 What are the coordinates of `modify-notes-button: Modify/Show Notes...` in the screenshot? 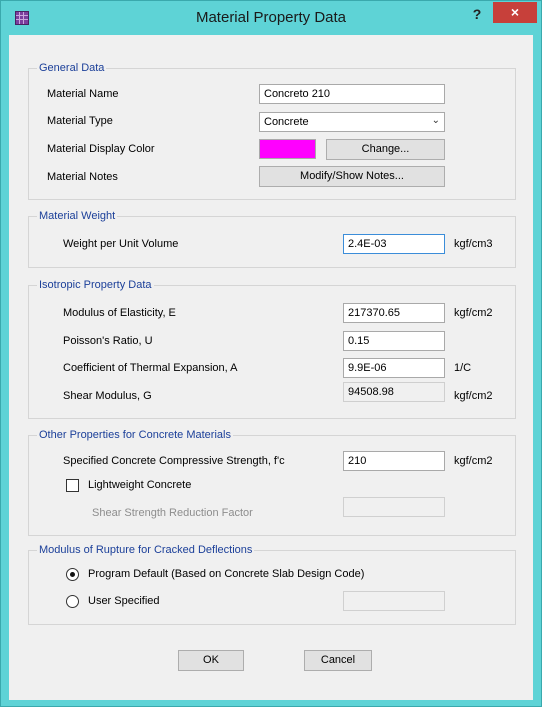 It's located at (352, 176).